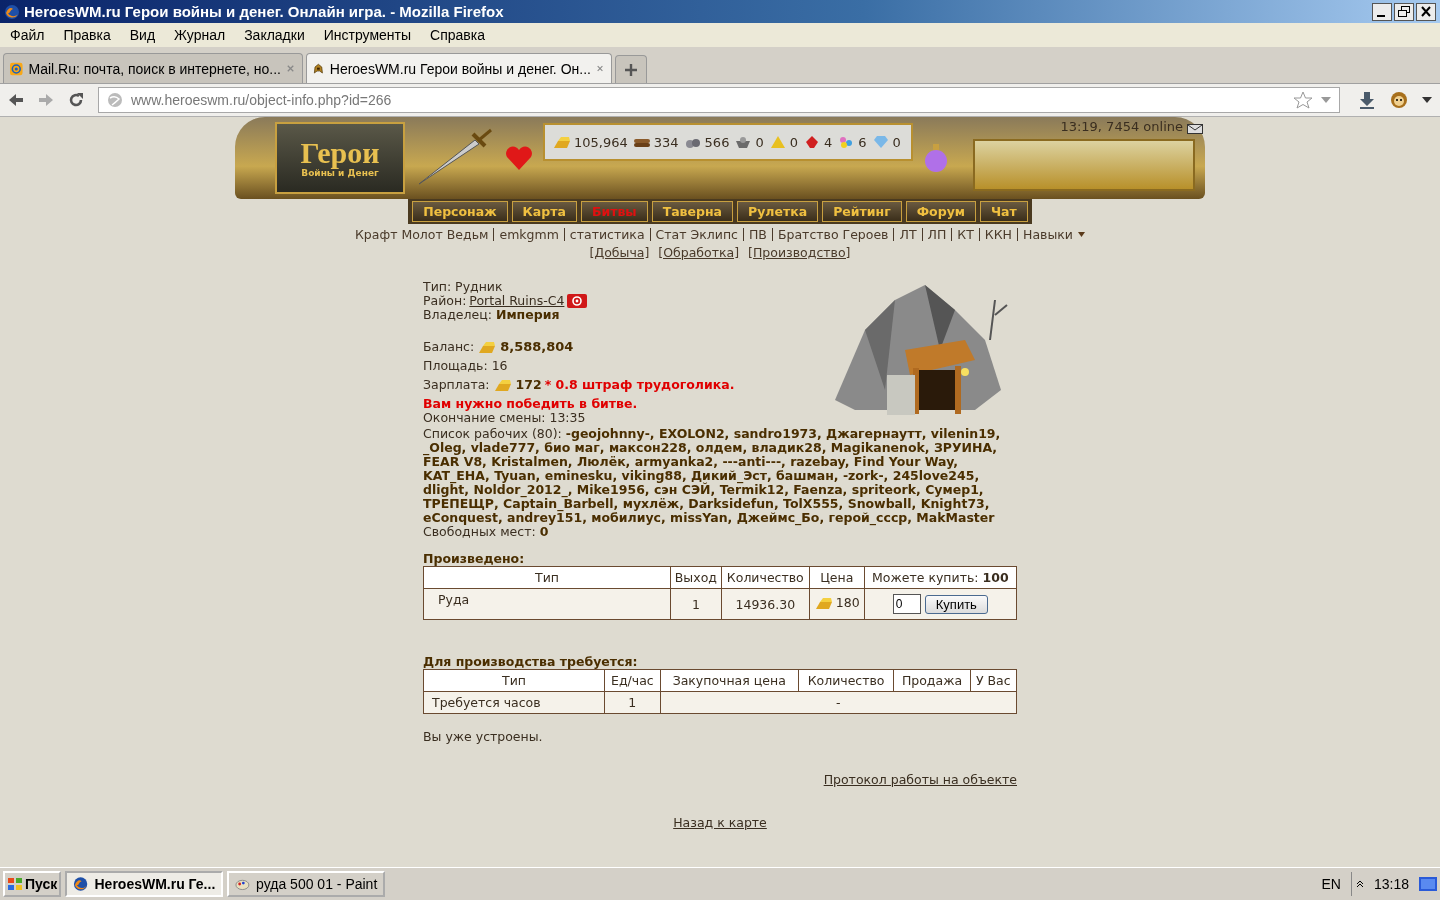 This screenshot has height=900, width=1440. I want to click on game-nav-button: Рулетка, so click(778, 211).